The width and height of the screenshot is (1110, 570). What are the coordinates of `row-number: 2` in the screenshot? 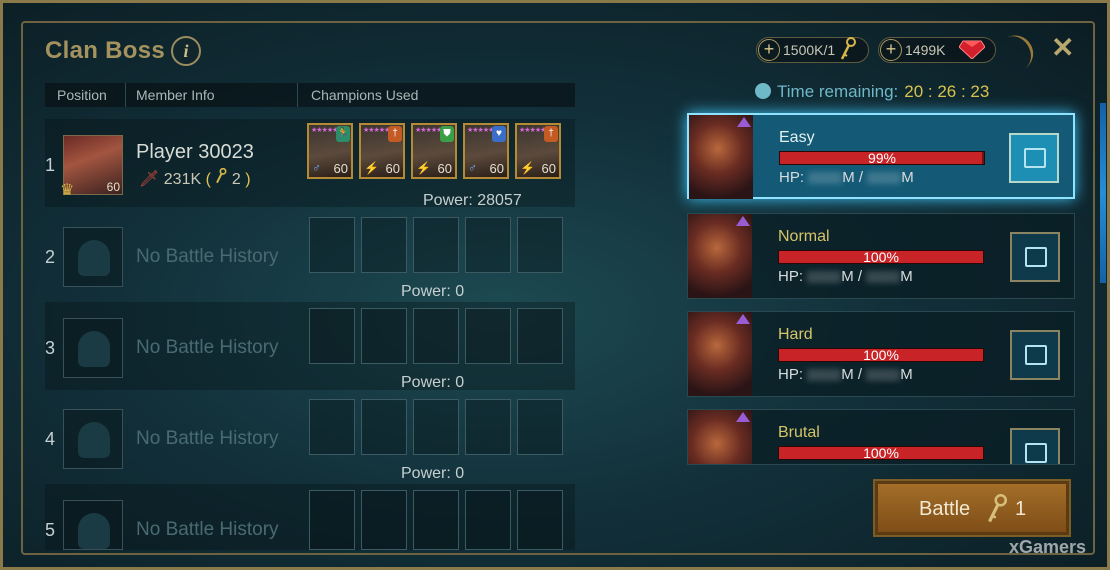 It's located at (50, 257).